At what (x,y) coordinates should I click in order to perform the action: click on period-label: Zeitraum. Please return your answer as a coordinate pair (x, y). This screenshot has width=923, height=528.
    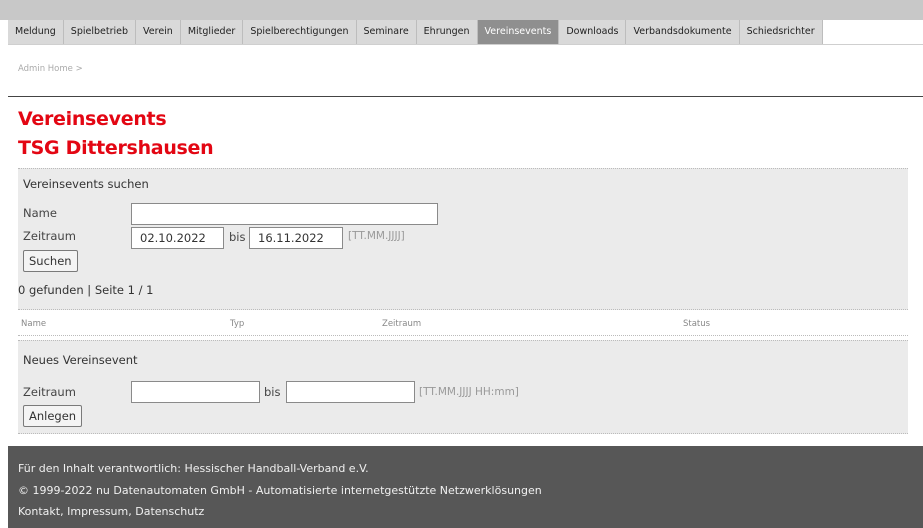
    Looking at the image, I should click on (49, 236).